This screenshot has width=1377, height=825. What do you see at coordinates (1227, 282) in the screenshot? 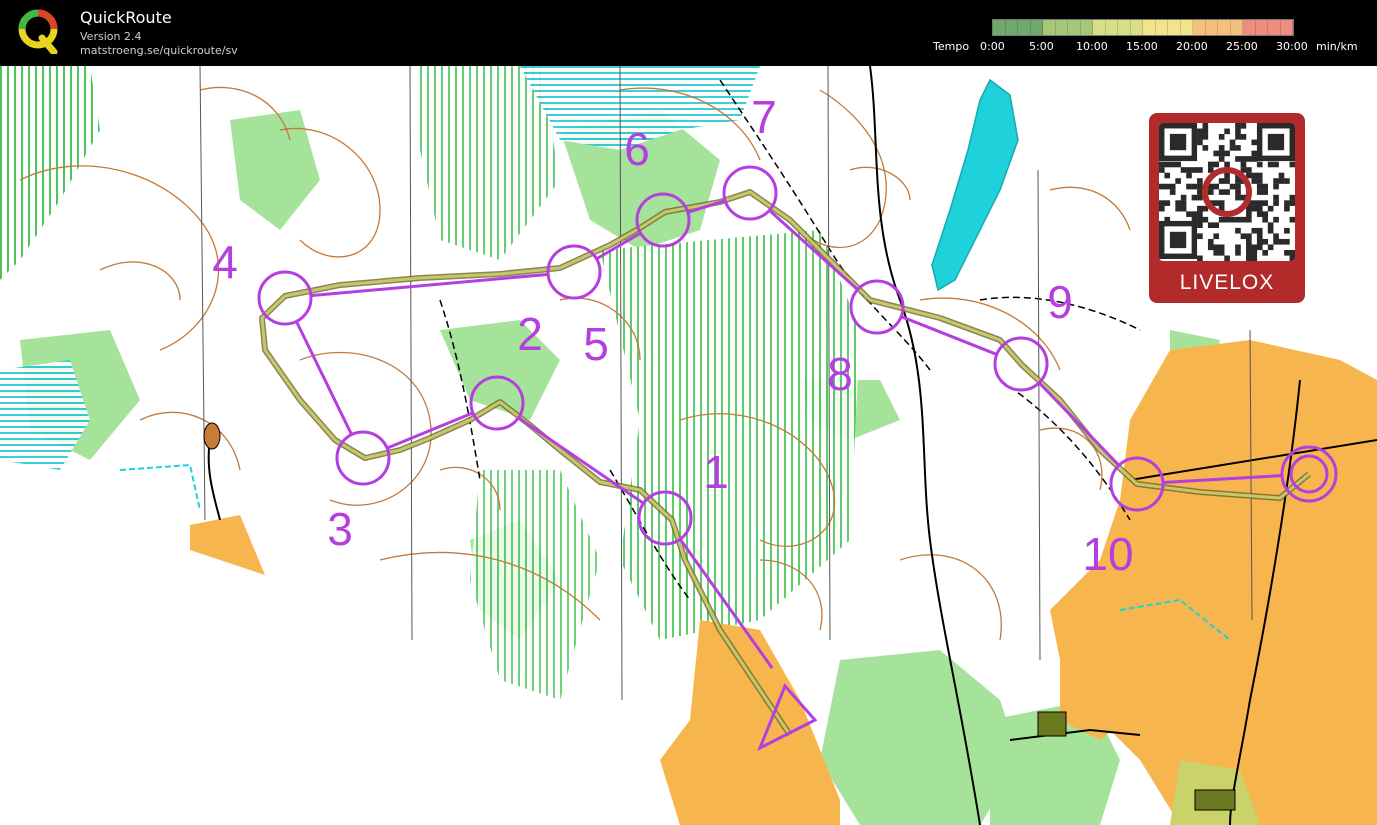
I see `livelox-label: LIVELOX` at bounding box center [1227, 282].